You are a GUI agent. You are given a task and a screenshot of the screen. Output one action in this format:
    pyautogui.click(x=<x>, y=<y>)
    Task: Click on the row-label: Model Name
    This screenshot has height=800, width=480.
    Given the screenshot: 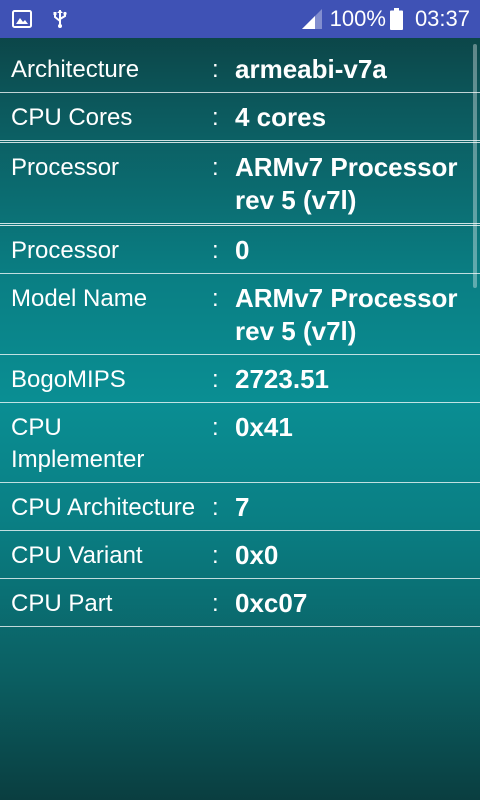 What is the action you would take?
    pyautogui.click(x=79, y=298)
    